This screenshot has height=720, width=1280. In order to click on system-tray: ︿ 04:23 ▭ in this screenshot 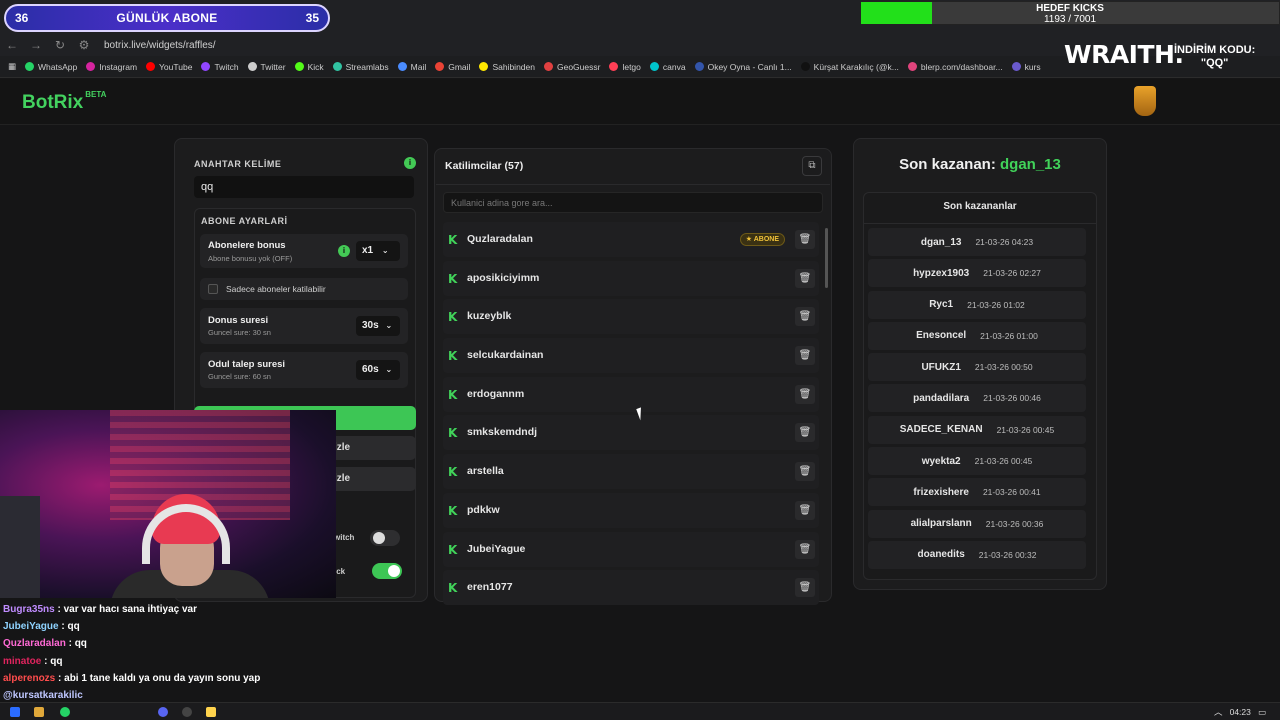, I will do `click(1240, 712)`.